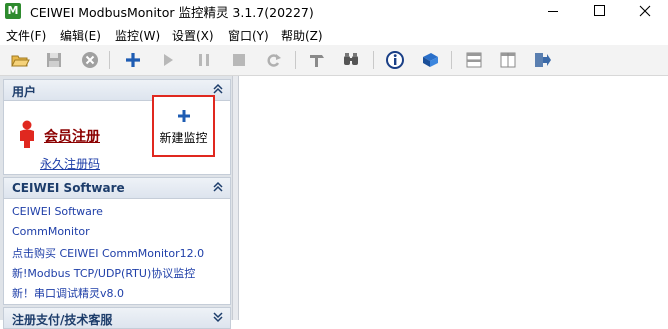 The width and height of the screenshot is (668, 329). I want to click on new-monitor-button: 新建监控, so click(183, 126).